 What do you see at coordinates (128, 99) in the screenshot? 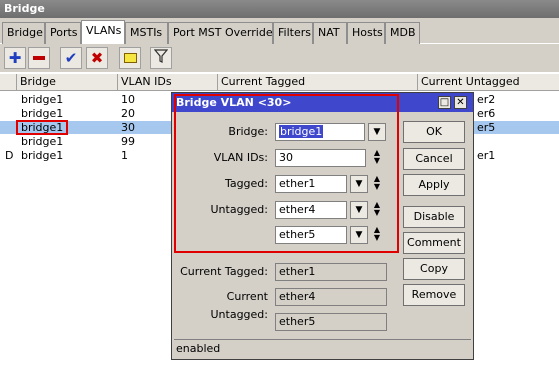
I see `row-vlan-ids: 10` at bounding box center [128, 99].